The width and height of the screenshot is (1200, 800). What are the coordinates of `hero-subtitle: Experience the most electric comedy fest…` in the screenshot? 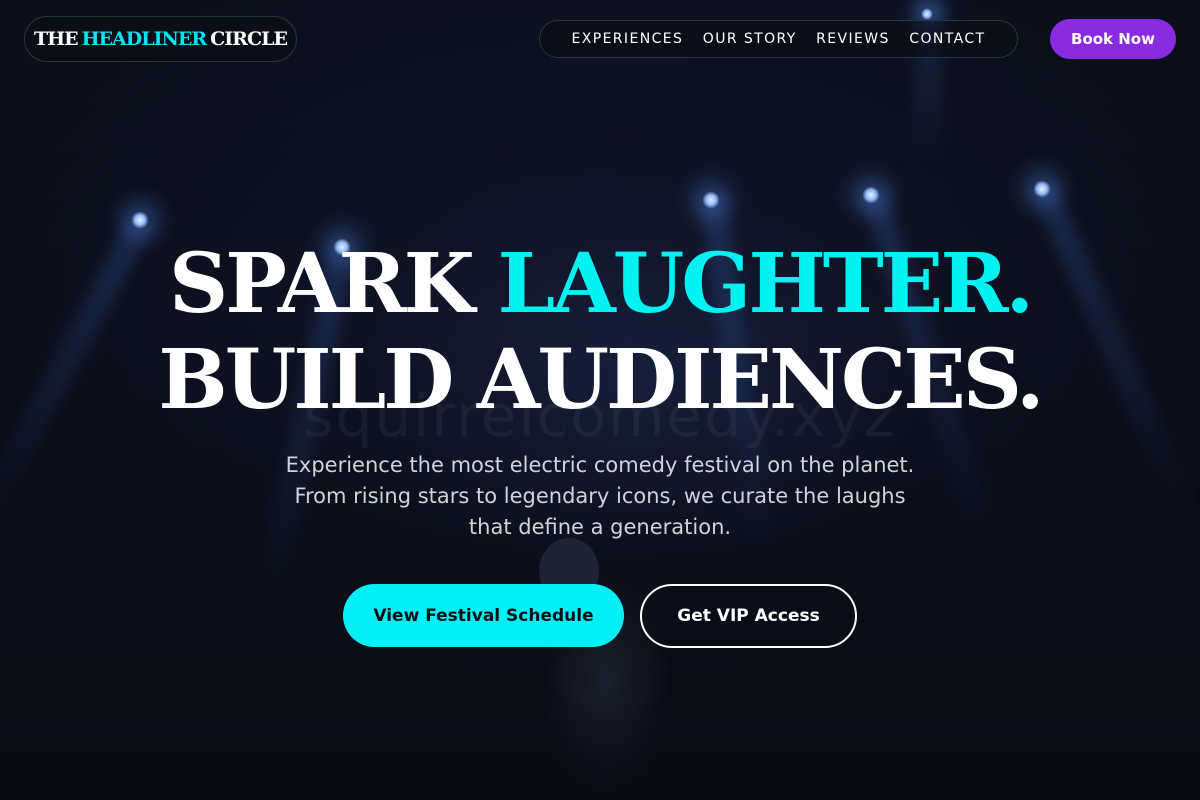 It's located at (600, 496).